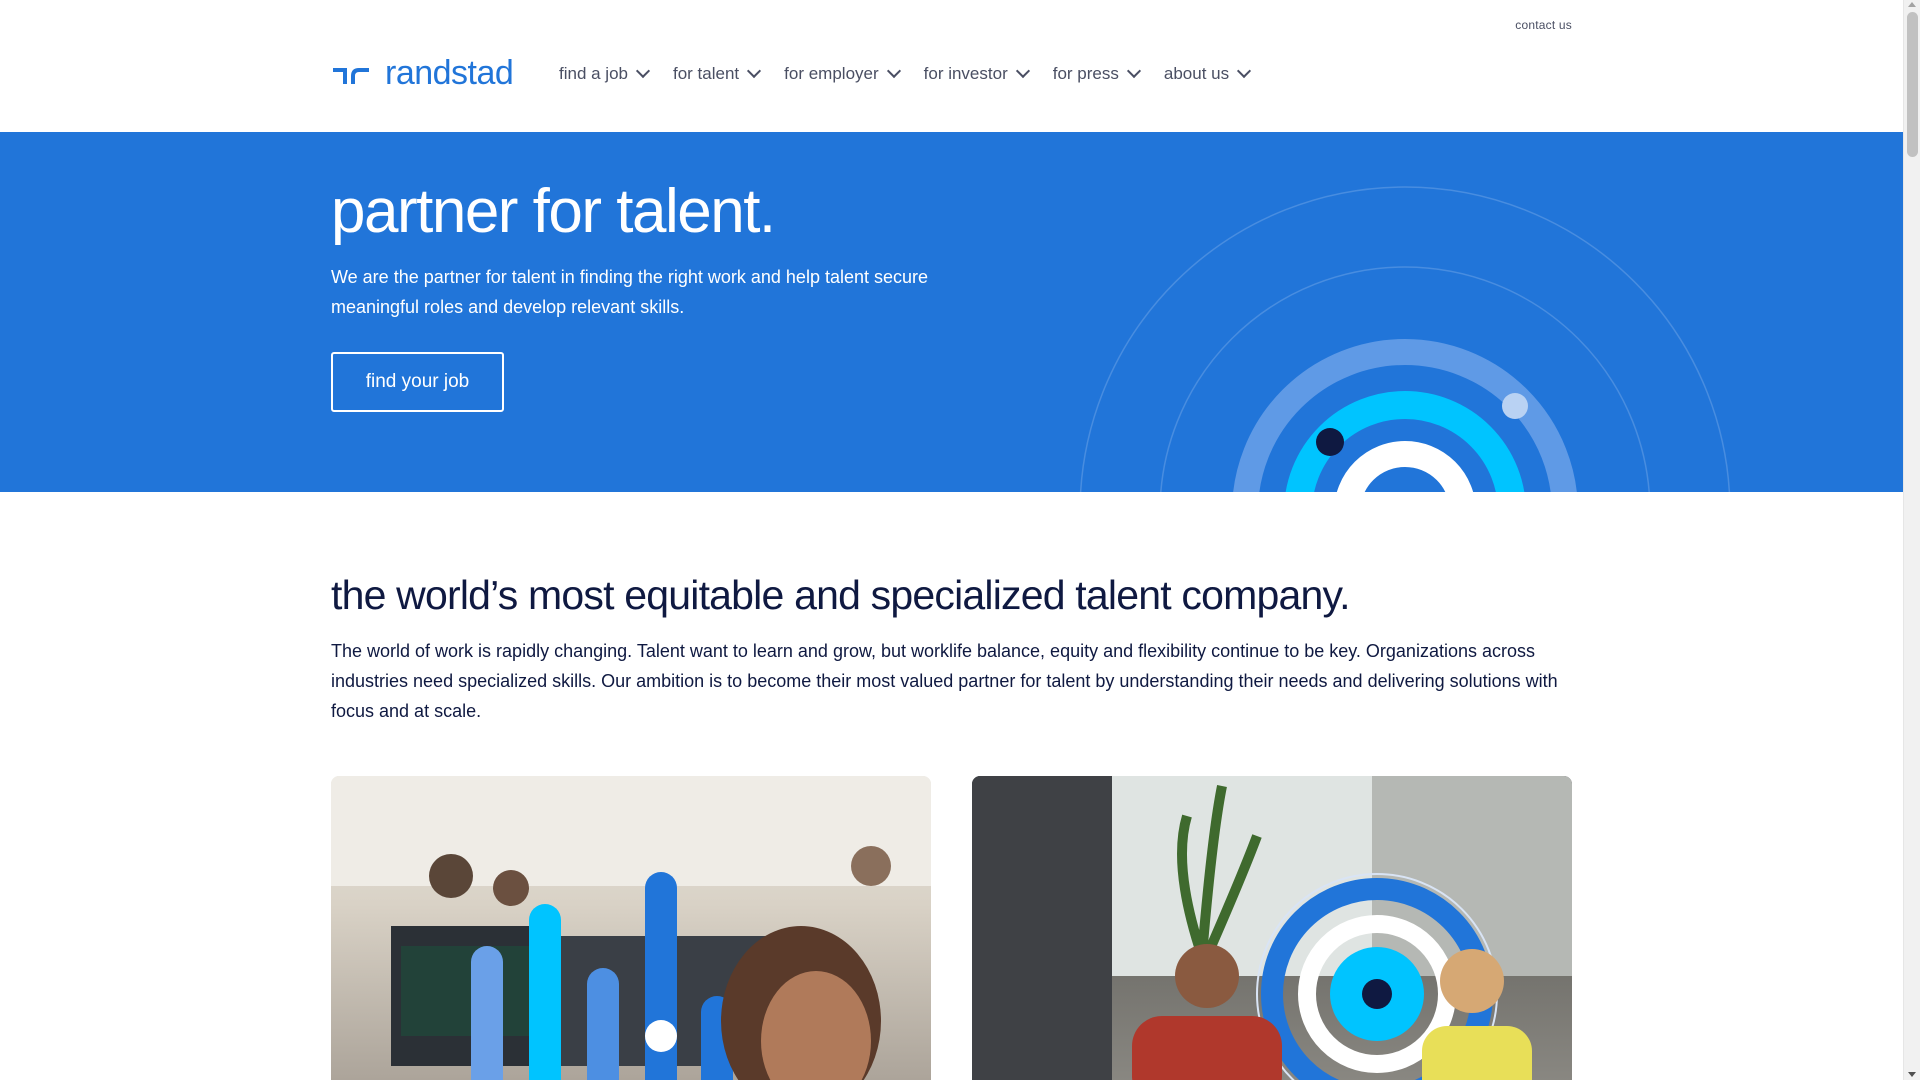 The height and width of the screenshot is (1080, 1920). Describe the element at coordinates (417, 382) in the screenshot. I see `find-your-job-button: find your job` at that location.